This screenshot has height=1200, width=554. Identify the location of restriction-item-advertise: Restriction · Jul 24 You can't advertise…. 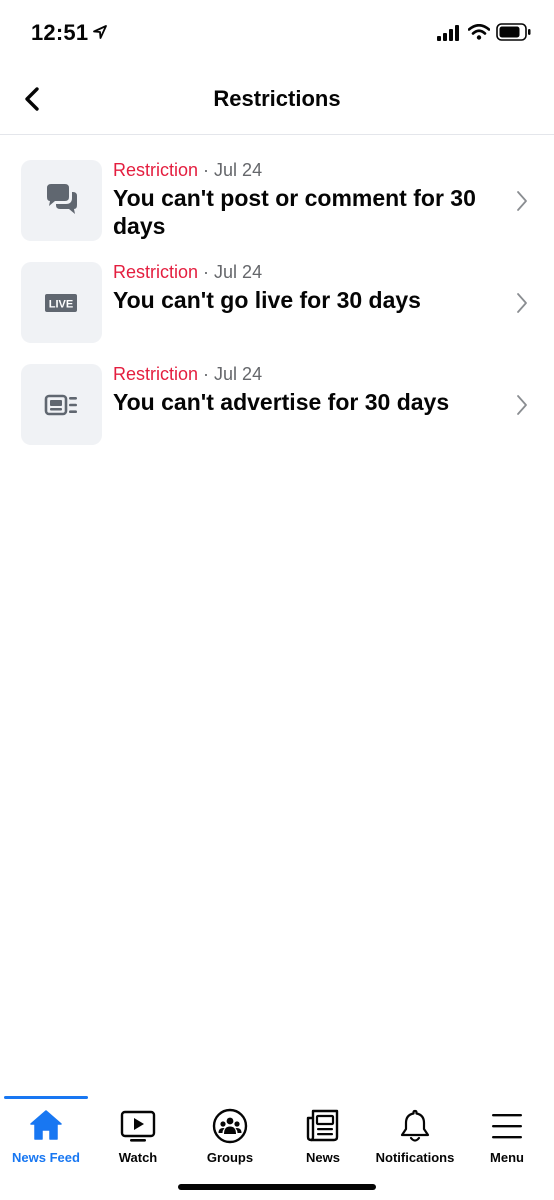
(277, 409).